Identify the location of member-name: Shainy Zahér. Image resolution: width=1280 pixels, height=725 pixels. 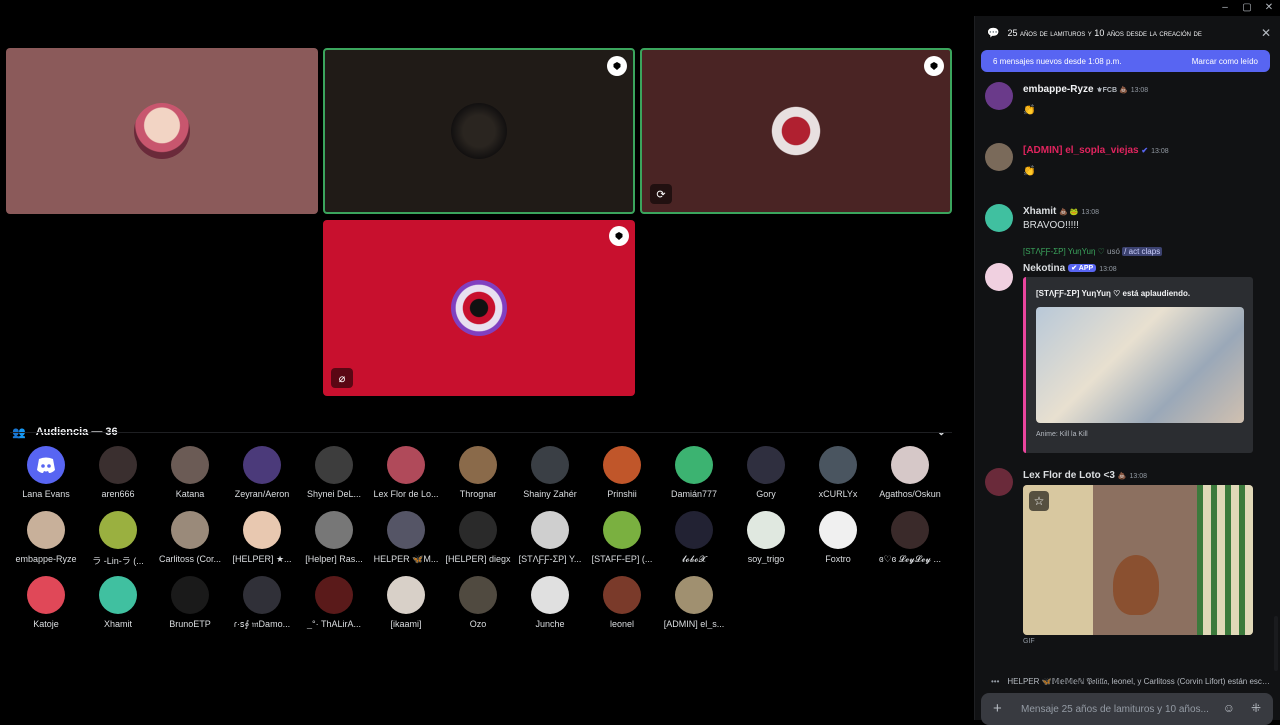
(550, 494).